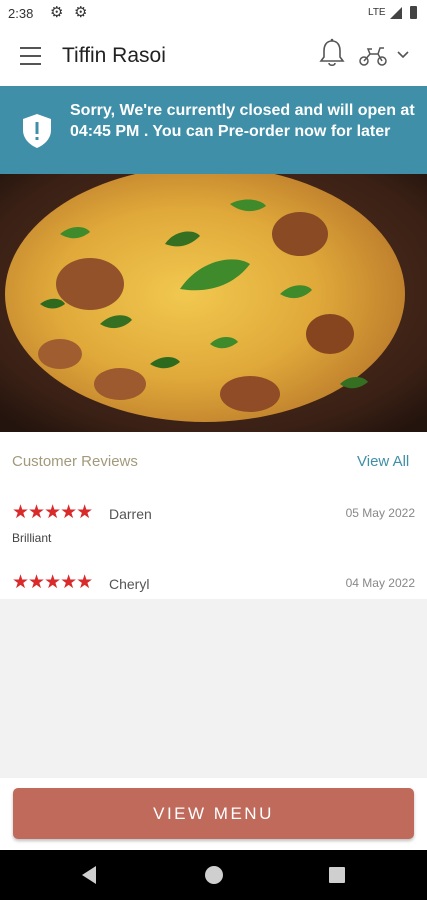 This screenshot has width=427, height=900. What do you see at coordinates (380, 583) in the screenshot?
I see `review-date: 04 May 2022` at bounding box center [380, 583].